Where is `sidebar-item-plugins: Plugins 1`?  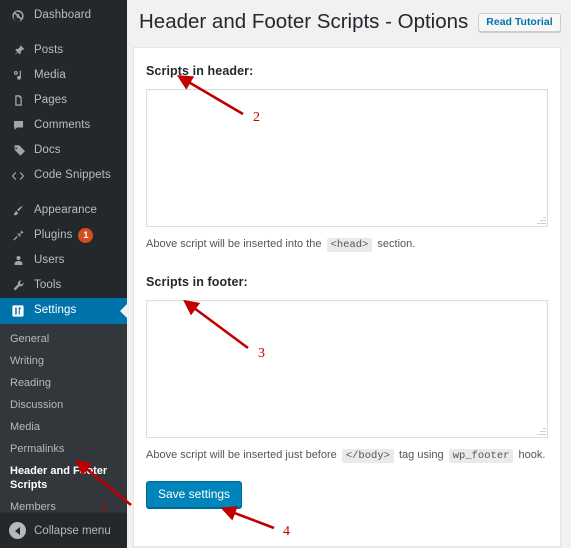 sidebar-item-plugins: Plugins 1 is located at coordinates (63, 235).